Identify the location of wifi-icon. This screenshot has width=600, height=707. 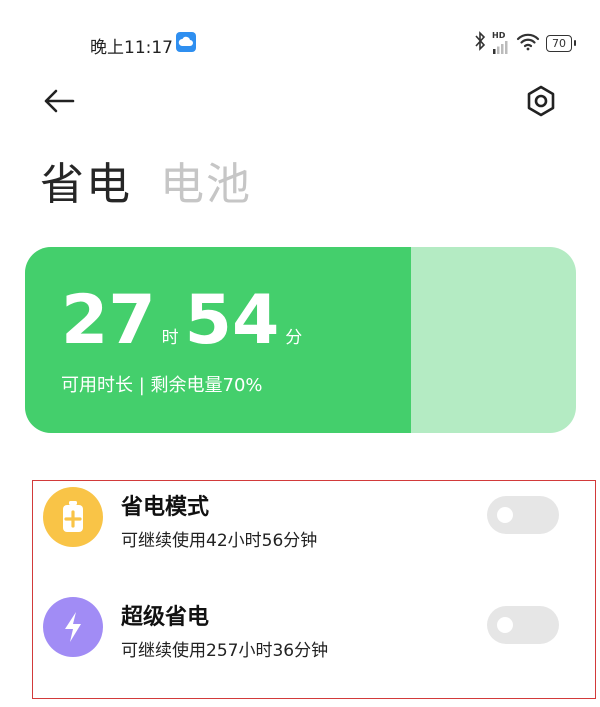
(528, 43).